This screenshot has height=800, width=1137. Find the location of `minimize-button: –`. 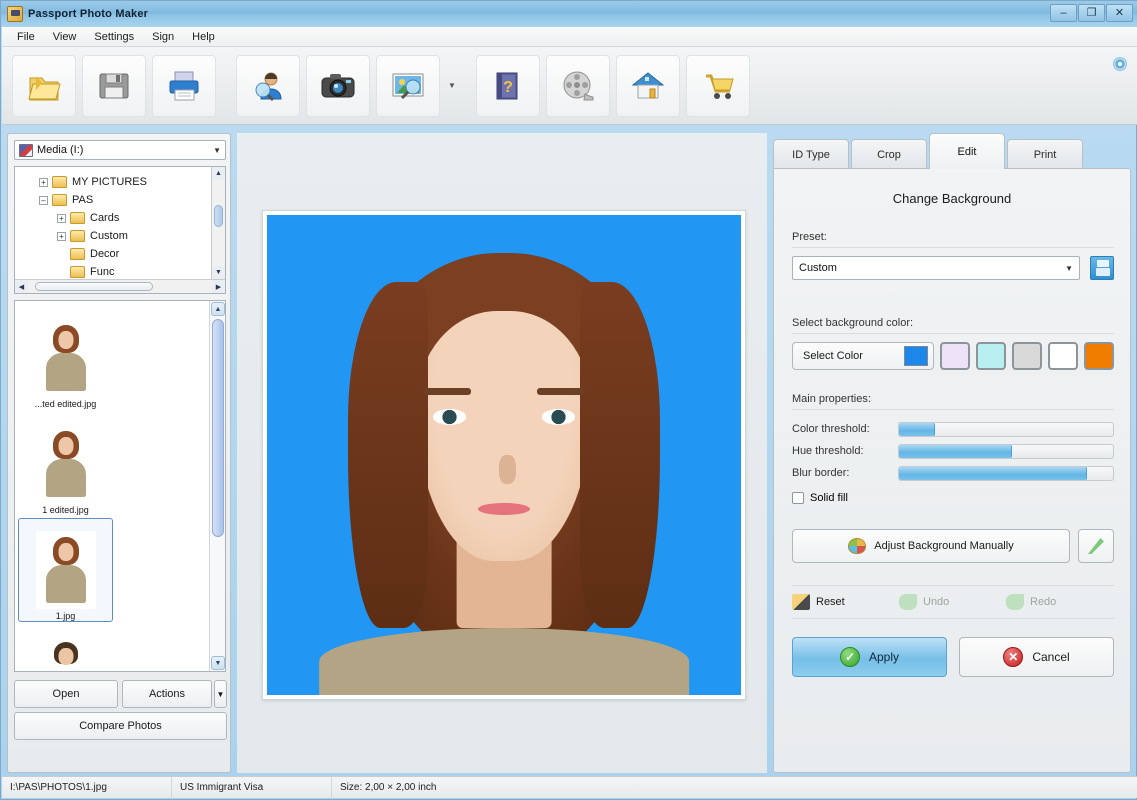

minimize-button: – is located at coordinates (1063, 13).